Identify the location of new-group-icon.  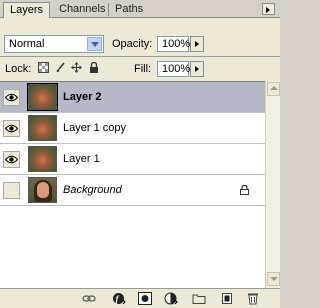
(199, 298).